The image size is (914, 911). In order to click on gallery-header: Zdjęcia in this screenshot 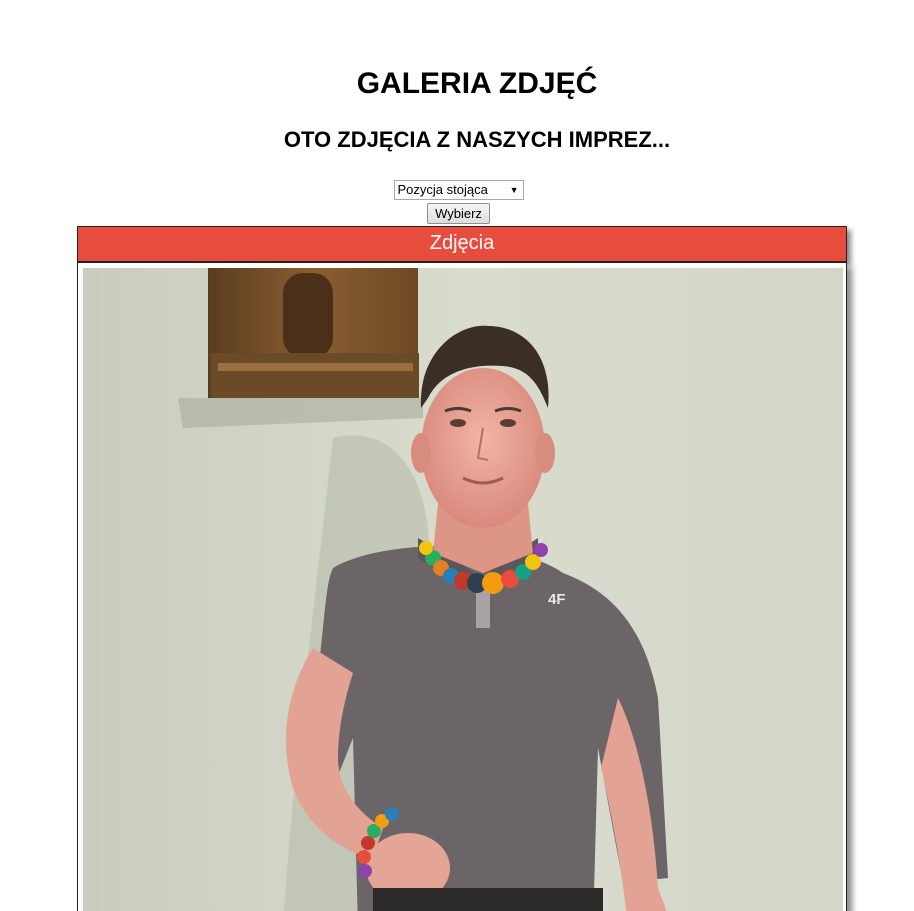, I will do `click(462, 244)`.